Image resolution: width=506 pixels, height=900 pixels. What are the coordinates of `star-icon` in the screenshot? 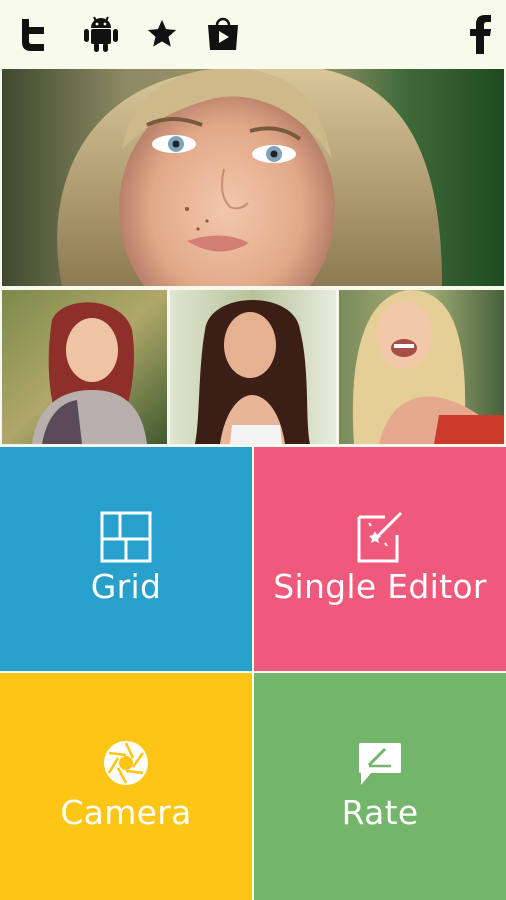 It's located at (162, 34).